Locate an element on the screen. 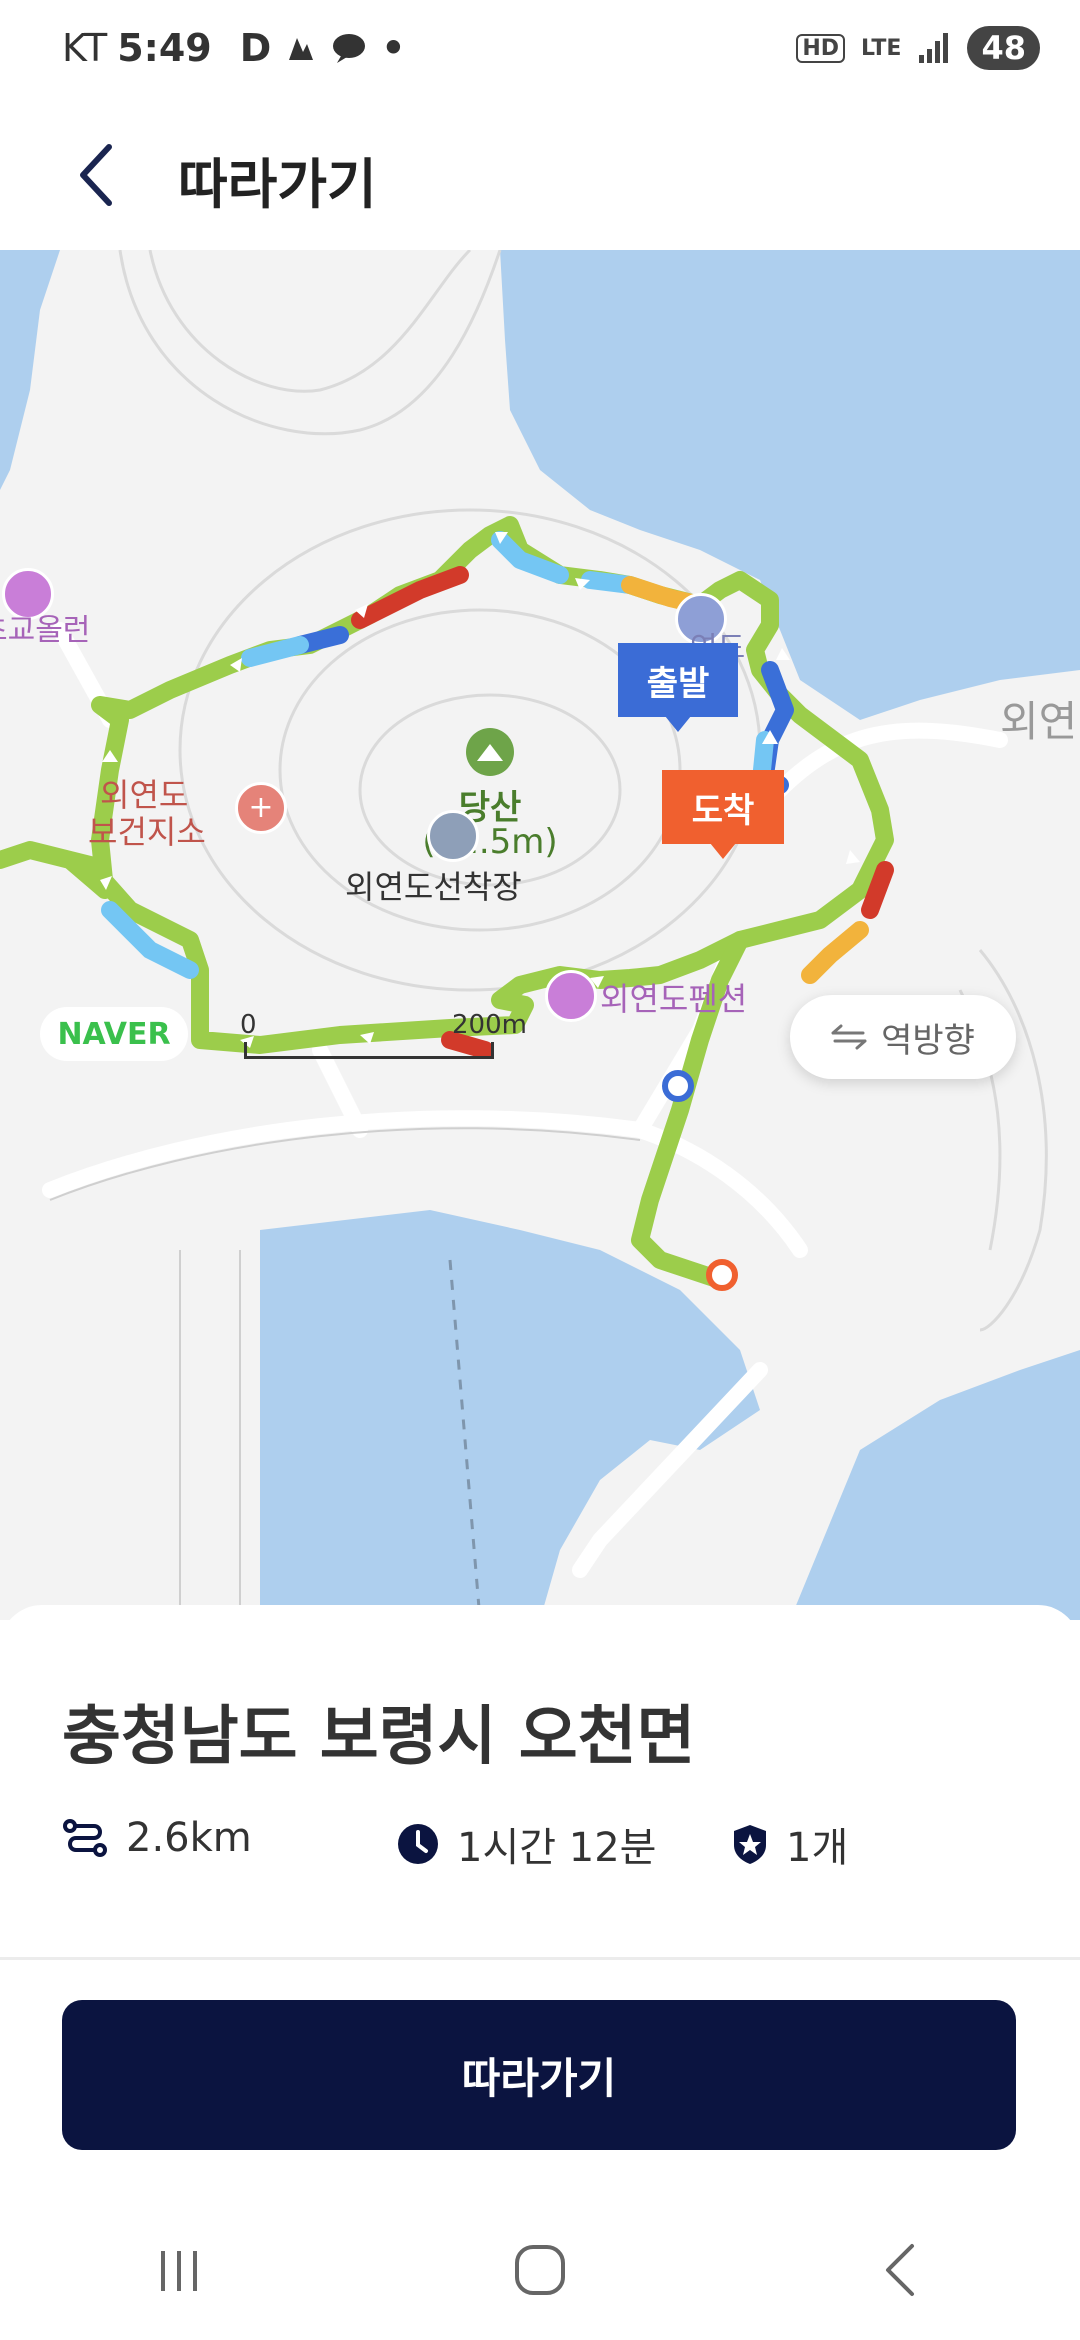 The width and height of the screenshot is (1080, 2340). left-poi-label: 초교올런 is located at coordinates (45, 630).